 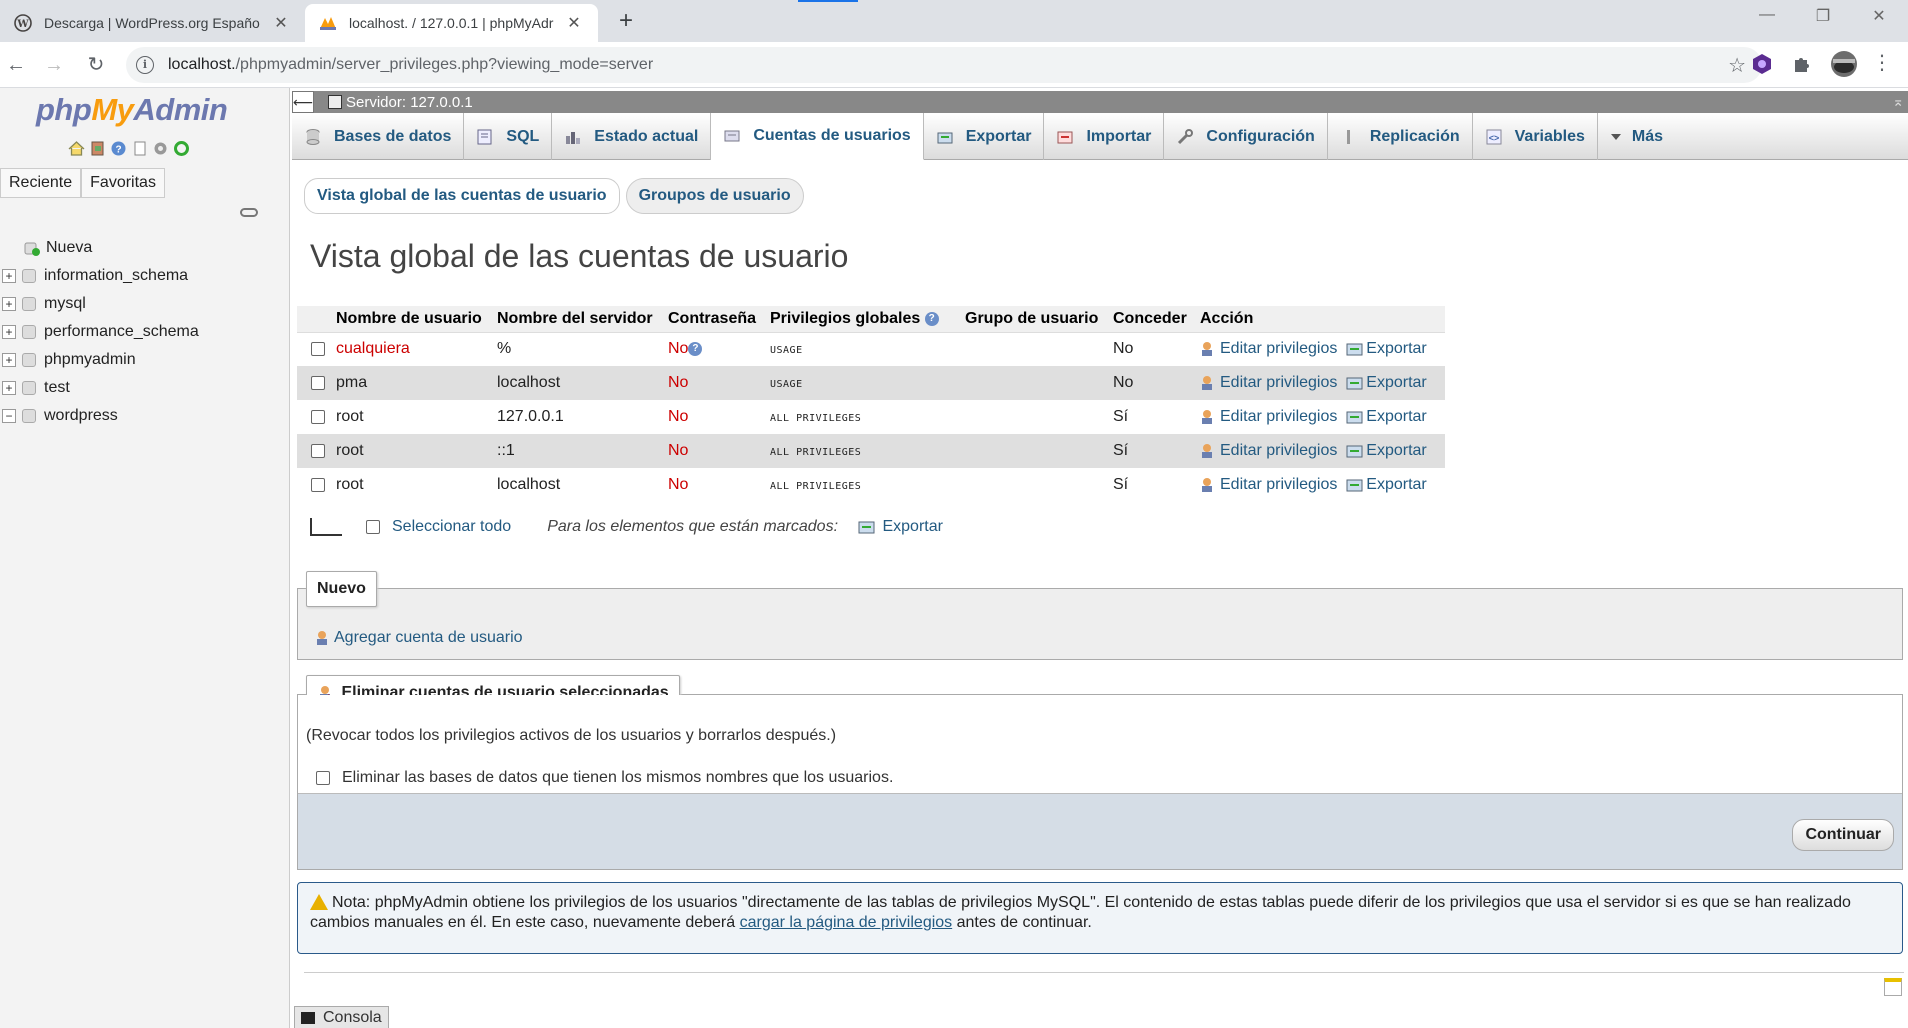 I want to click on add-user-link: Agregar cuenta de usuario, so click(x=418, y=638).